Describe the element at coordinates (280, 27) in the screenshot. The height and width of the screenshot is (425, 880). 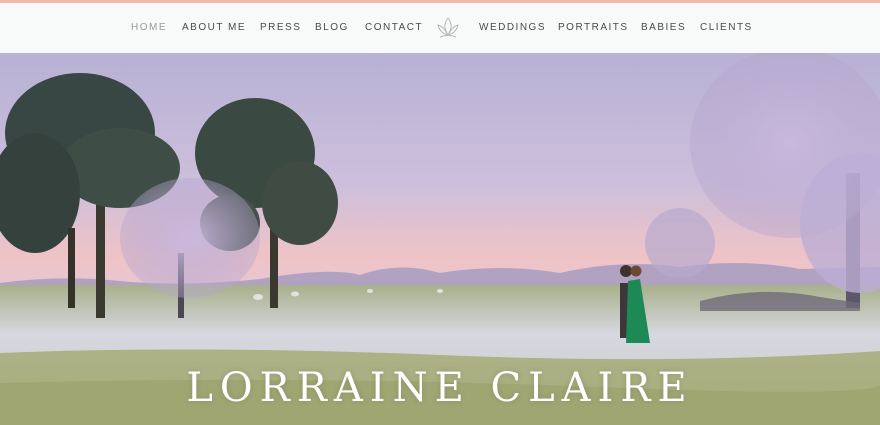
I see `nav-item-press: PRESS` at that location.